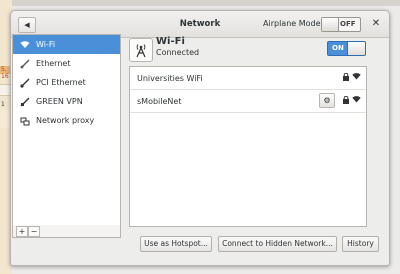 The height and width of the screenshot is (274, 400). Describe the element at coordinates (25, 121) in the screenshot. I see `proxy-icon` at that location.